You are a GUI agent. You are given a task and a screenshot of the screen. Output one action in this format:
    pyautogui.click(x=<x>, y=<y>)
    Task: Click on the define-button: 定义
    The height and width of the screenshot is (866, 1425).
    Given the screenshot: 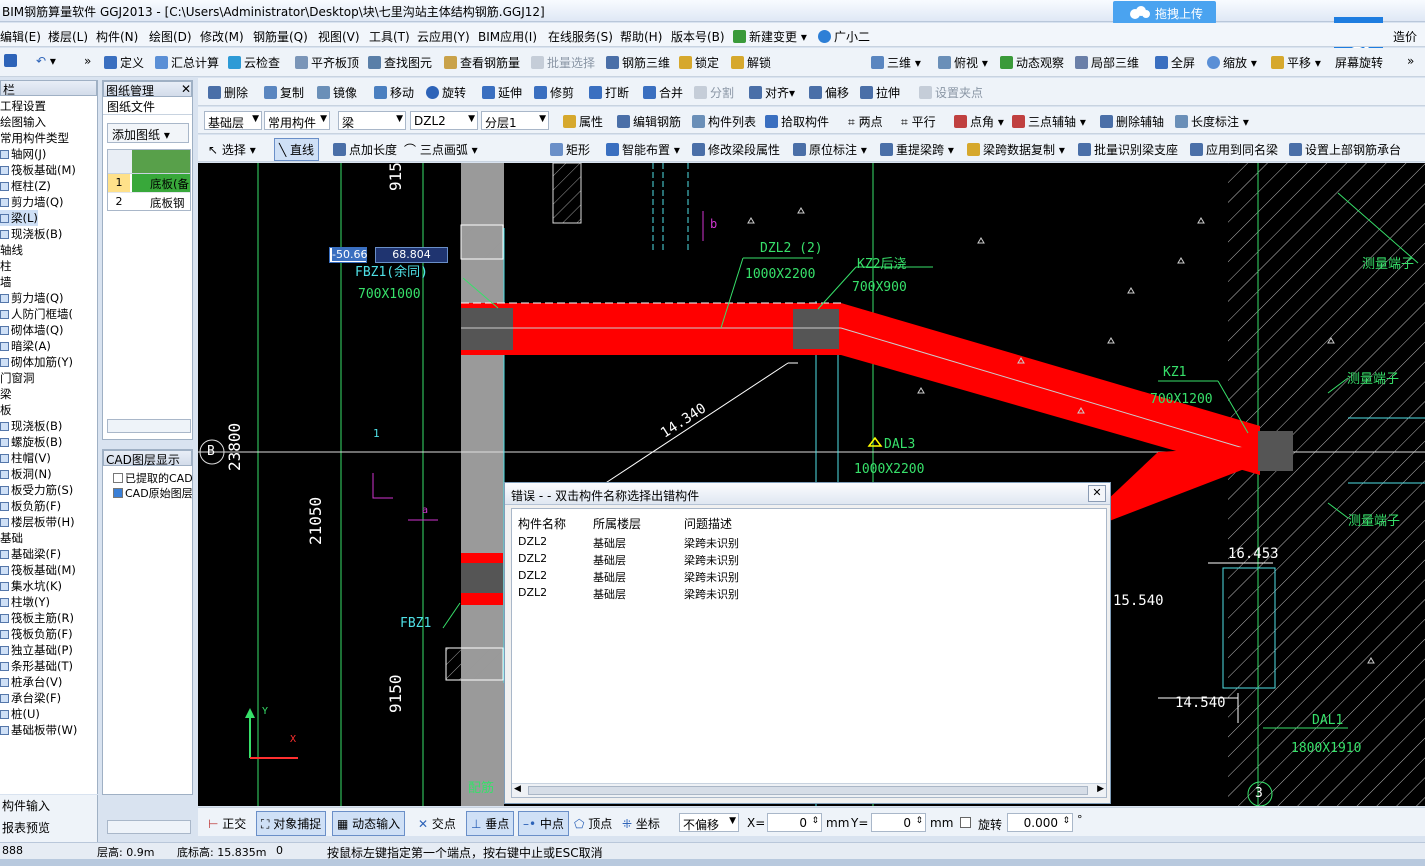 What is the action you would take?
    pyautogui.click(x=124, y=62)
    